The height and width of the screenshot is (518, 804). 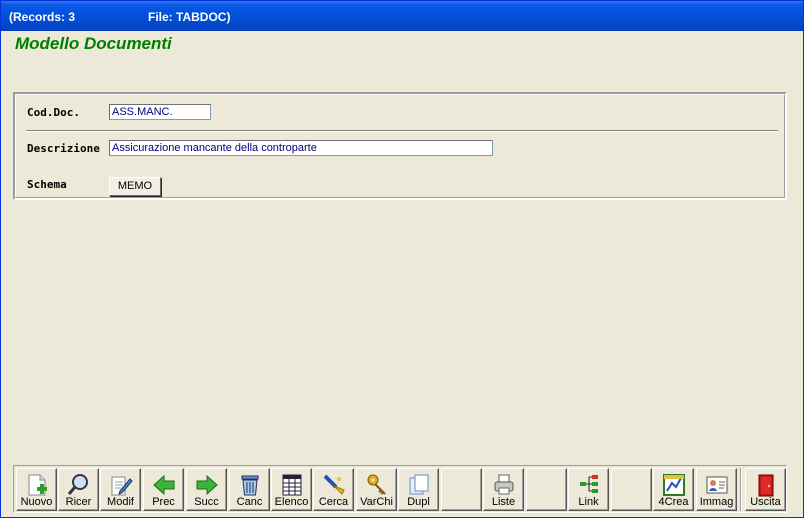 I want to click on cerca-button: Cerca, so click(x=333, y=489).